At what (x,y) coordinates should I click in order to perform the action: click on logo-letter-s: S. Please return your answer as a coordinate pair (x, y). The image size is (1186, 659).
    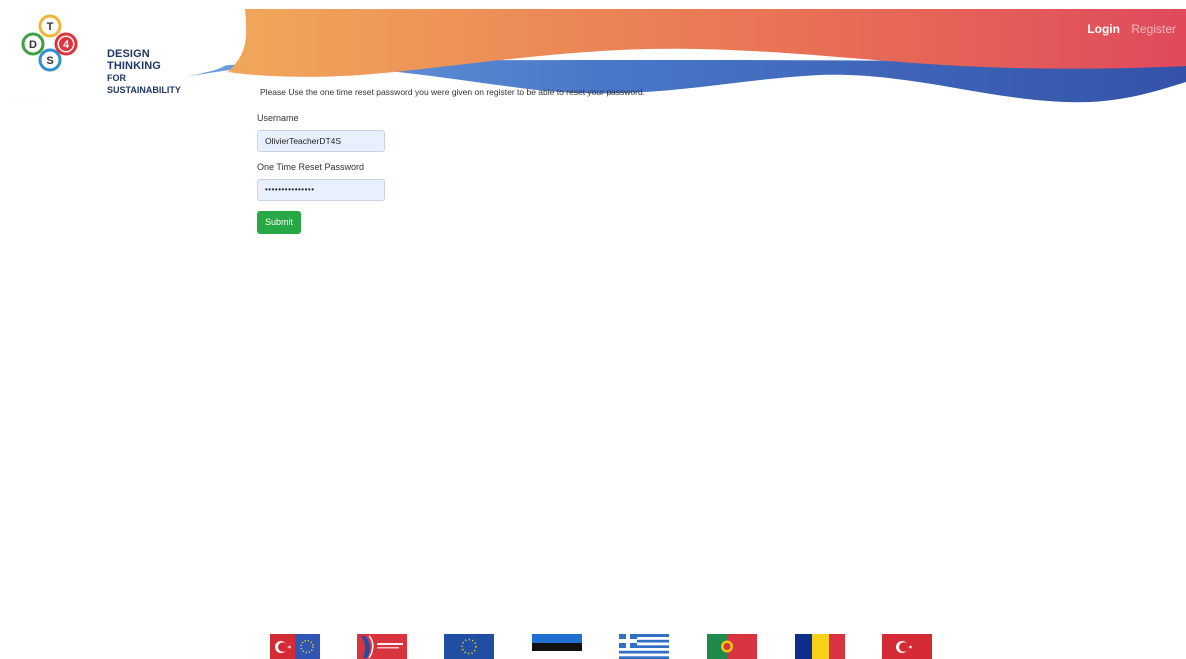
    Looking at the image, I should click on (49, 61).